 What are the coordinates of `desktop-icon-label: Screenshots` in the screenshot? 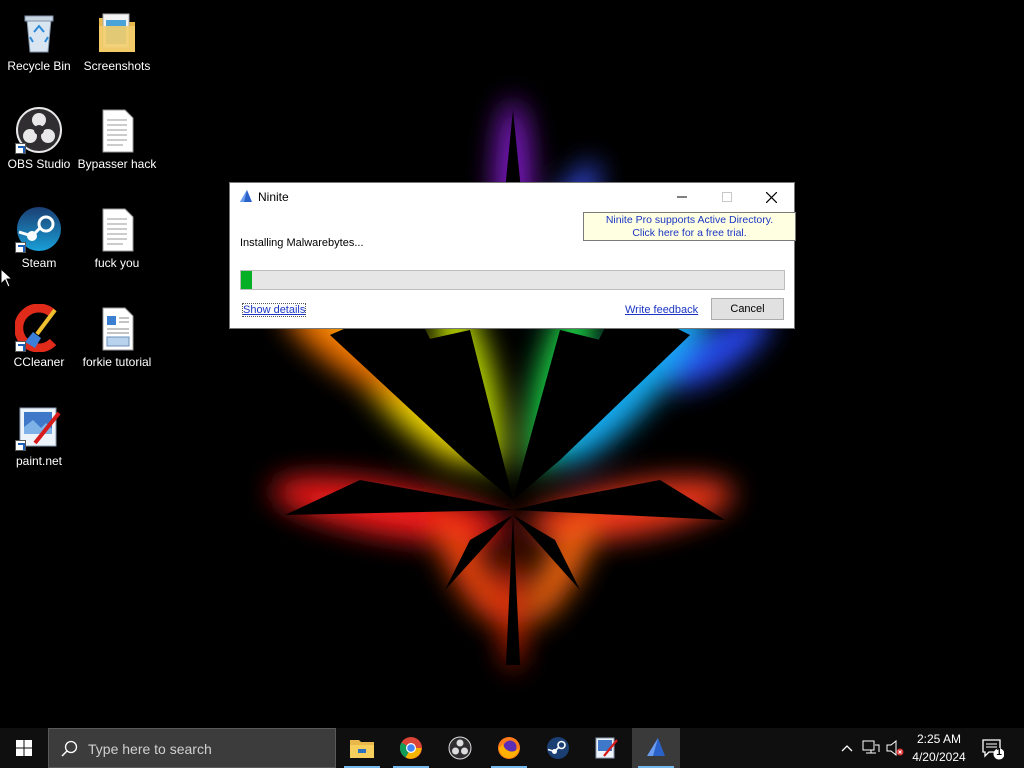 It's located at (117, 66).